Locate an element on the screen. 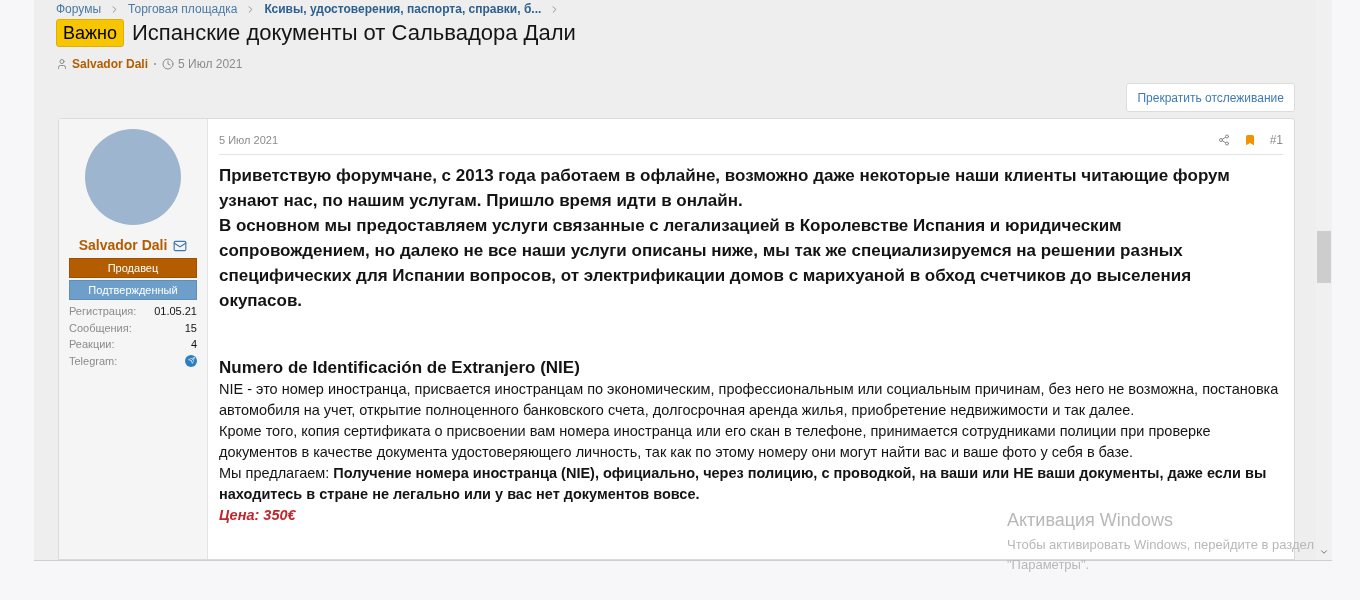 This screenshot has height=600, width=1360. thread-title: Испанские документы от Сальвадора Дали is located at coordinates (354, 33).